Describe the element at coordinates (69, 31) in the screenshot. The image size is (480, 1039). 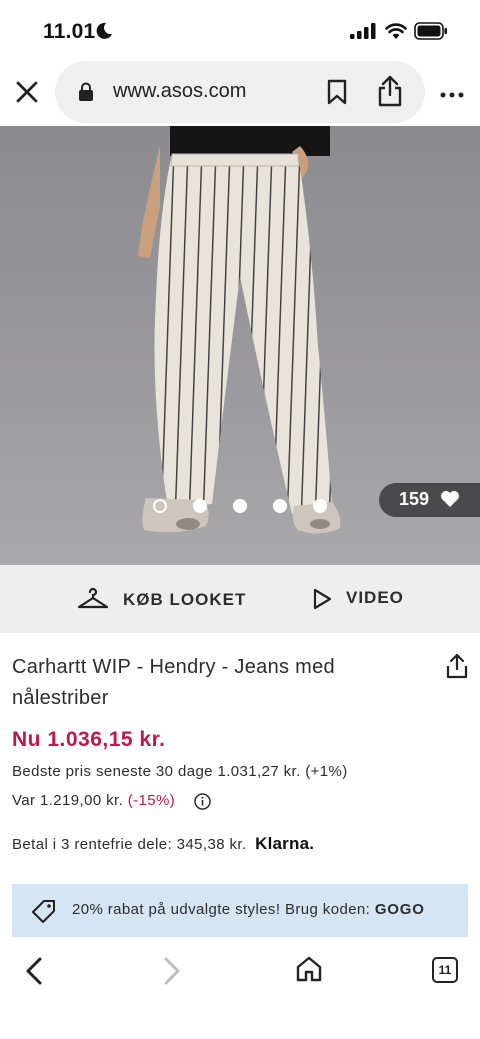
I see `status-time: 11.01` at that location.